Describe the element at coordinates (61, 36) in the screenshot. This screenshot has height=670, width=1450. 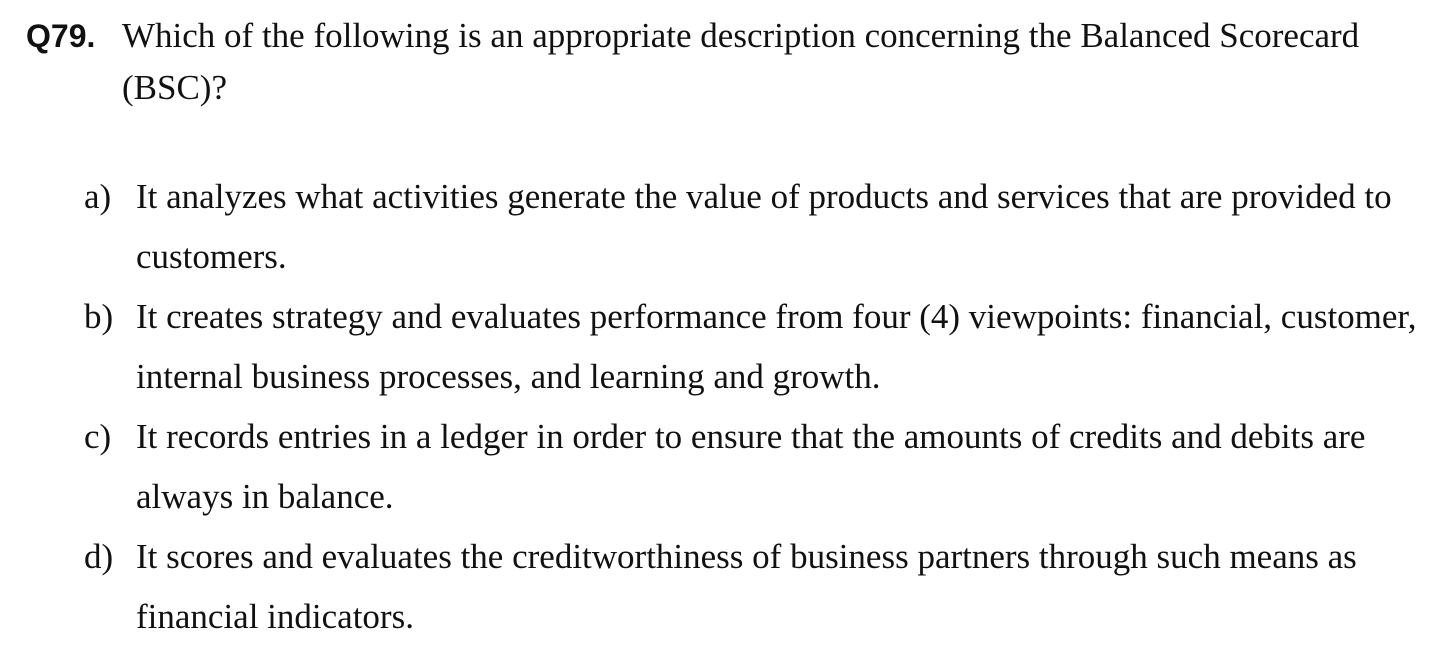
I see `question-number: Q79.` at that location.